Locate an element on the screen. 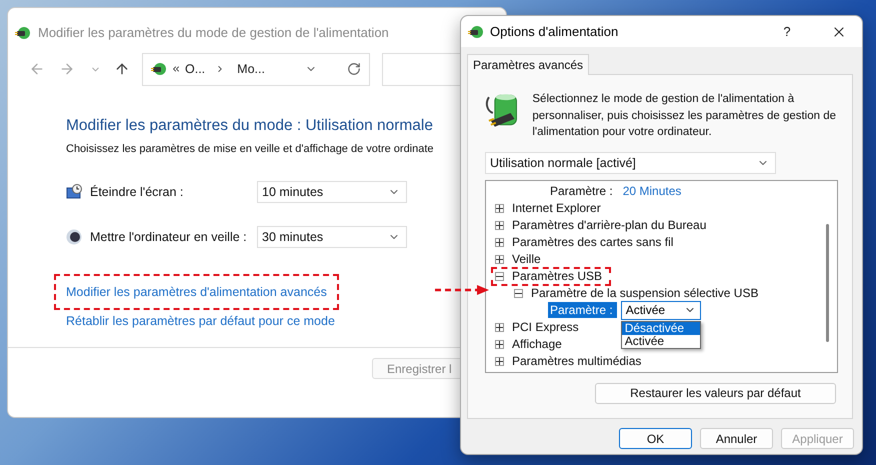 The image size is (876, 465). setting-label: Mettre l'ordinateur en veille : is located at coordinates (169, 237).